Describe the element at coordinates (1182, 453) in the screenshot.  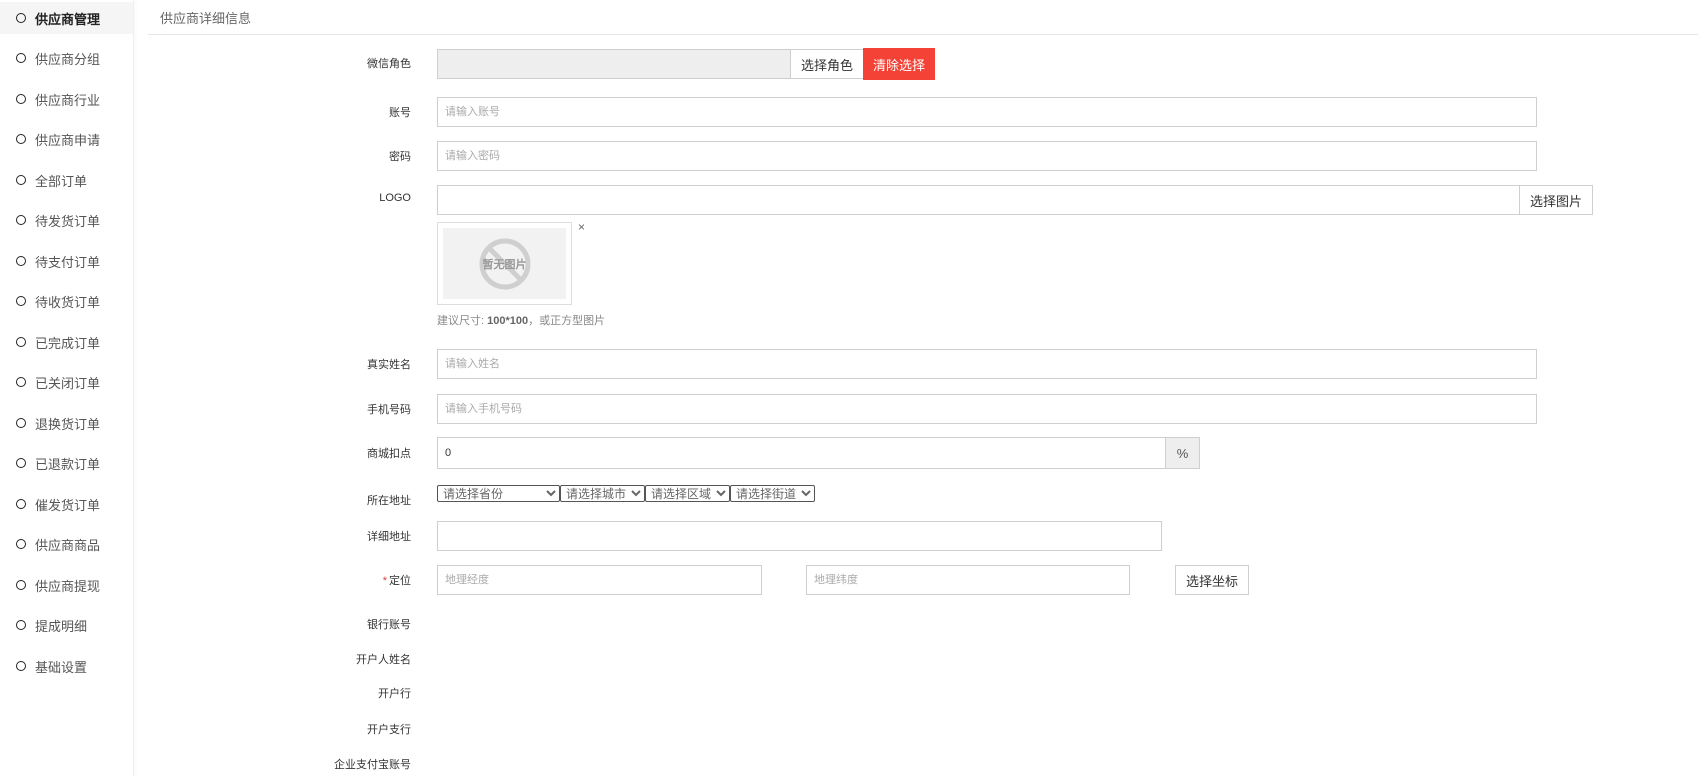
I see `percent-addon: %` at that location.